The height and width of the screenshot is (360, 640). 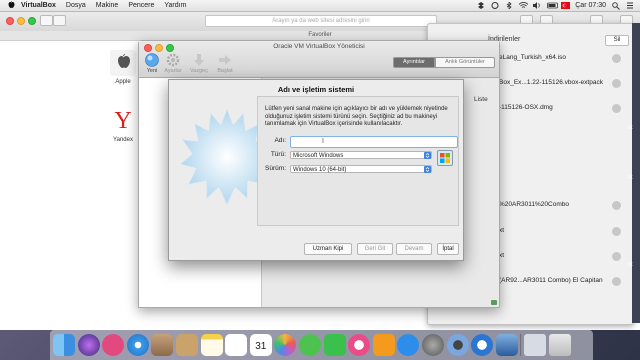 What do you see at coordinates (225, 71) in the screenshot?
I see `toolbar-label: Başlat` at bounding box center [225, 71].